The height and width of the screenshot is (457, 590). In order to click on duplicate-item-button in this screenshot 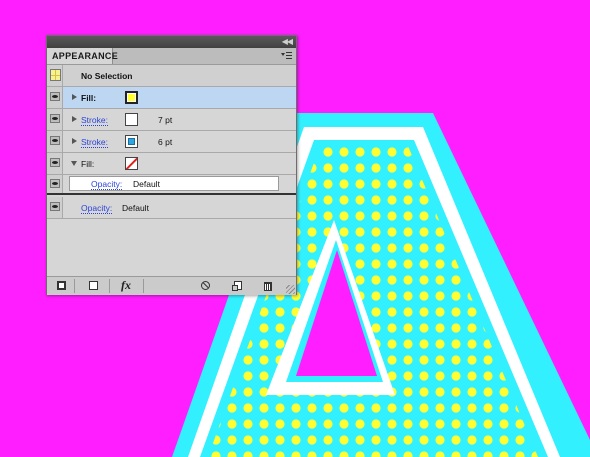, I will do `click(238, 286)`.